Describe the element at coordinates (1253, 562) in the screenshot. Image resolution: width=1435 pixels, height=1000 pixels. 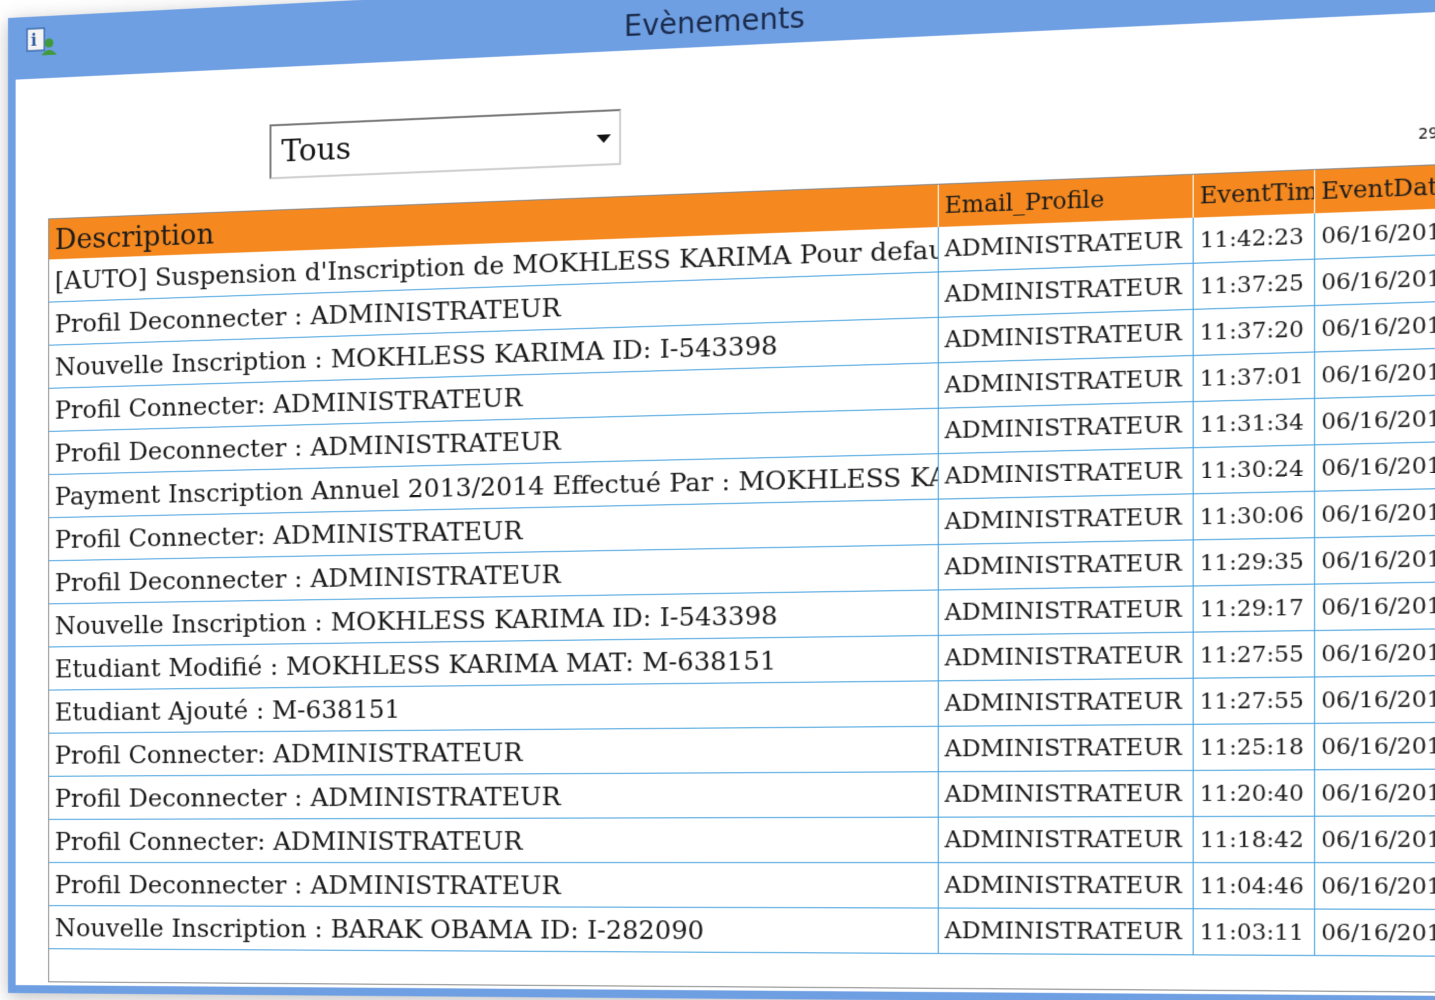
I see `row-event-time: 11:29:35` at that location.